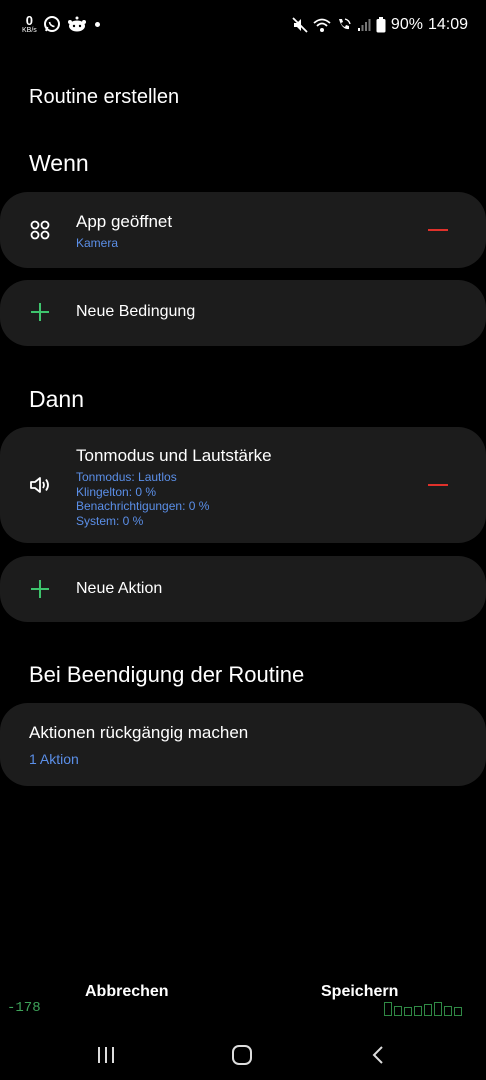 The width and height of the screenshot is (486, 1080). Describe the element at coordinates (359, 992) in the screenshot. I see `save-button: Speichern` at that location.